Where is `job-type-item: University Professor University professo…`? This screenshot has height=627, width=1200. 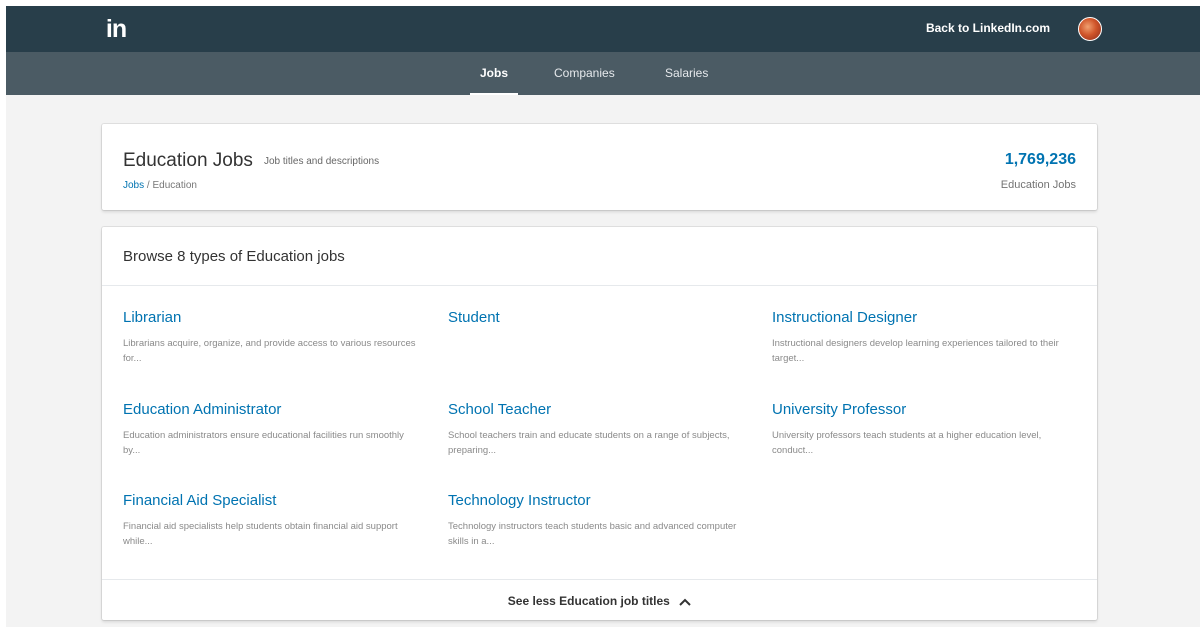
job-type-item: University Professor University professo… is located at coordinates (919, 429).